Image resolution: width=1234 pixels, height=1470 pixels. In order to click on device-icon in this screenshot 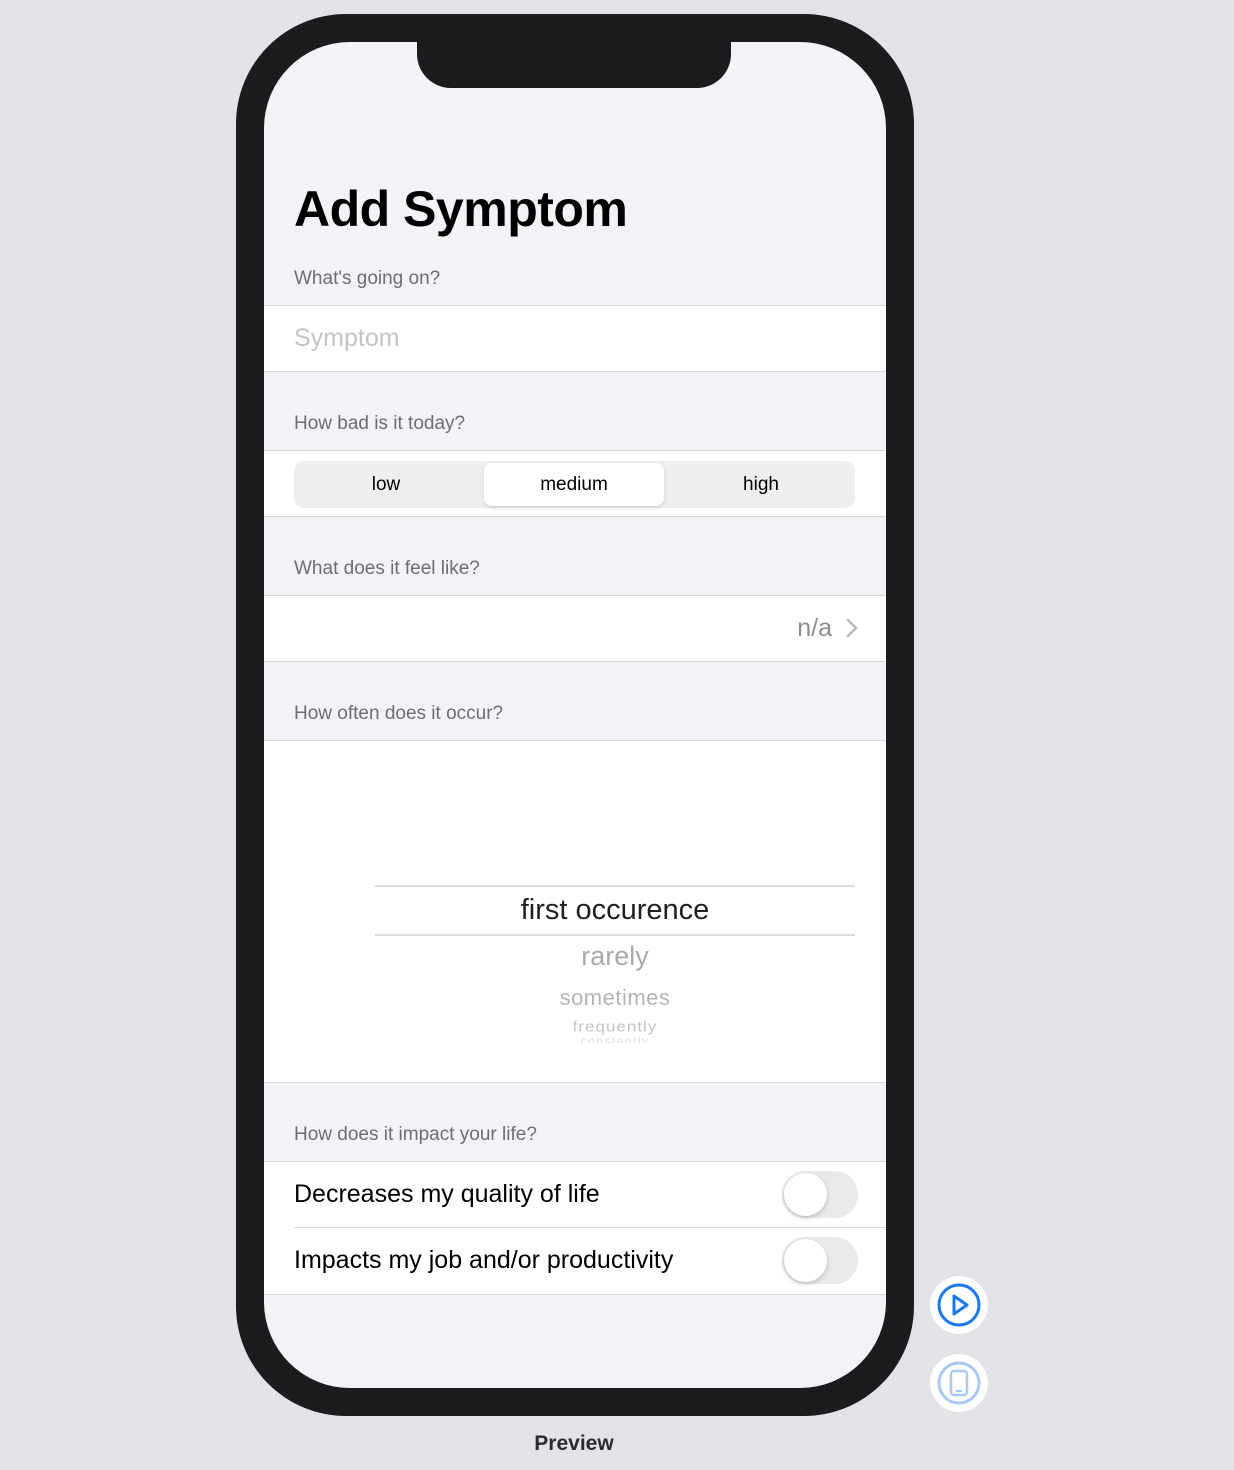, I will do `click(959, 1383)`.